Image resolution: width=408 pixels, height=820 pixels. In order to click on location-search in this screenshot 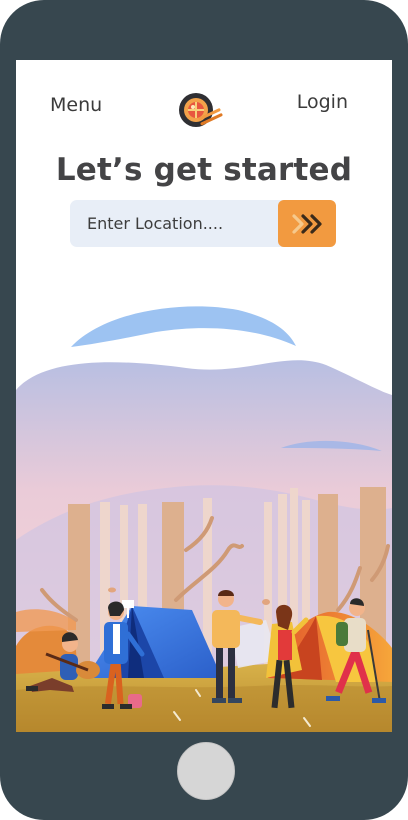, I will do `click(203, 223)`.